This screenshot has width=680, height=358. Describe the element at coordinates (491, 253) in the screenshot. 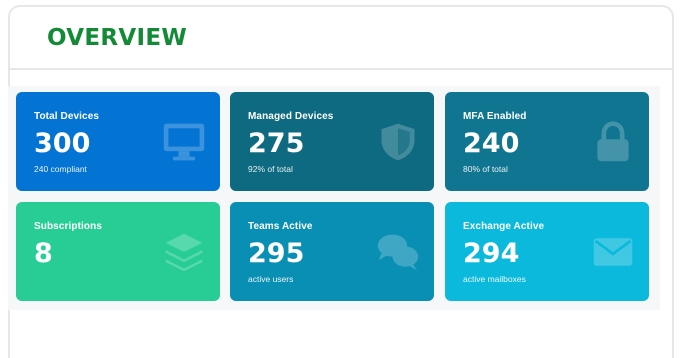

I see `card-value: 294` at that location.